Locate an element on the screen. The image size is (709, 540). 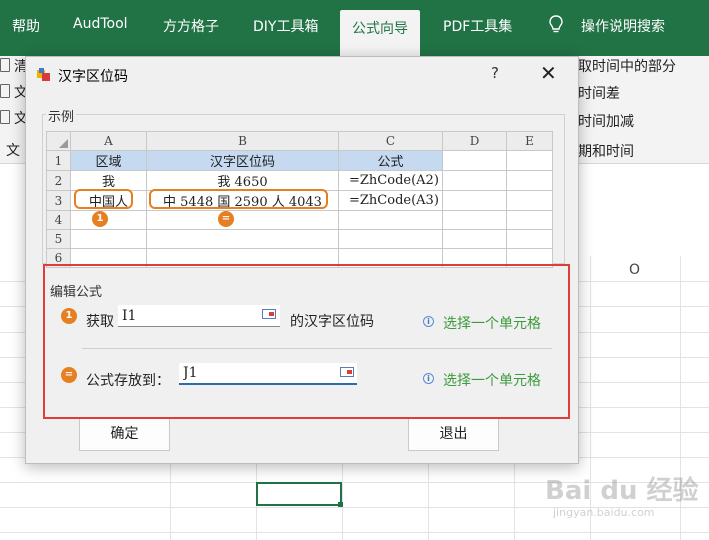
tab-diy-toolbox: DIY工具箱 is located at coordinates (285, 26).